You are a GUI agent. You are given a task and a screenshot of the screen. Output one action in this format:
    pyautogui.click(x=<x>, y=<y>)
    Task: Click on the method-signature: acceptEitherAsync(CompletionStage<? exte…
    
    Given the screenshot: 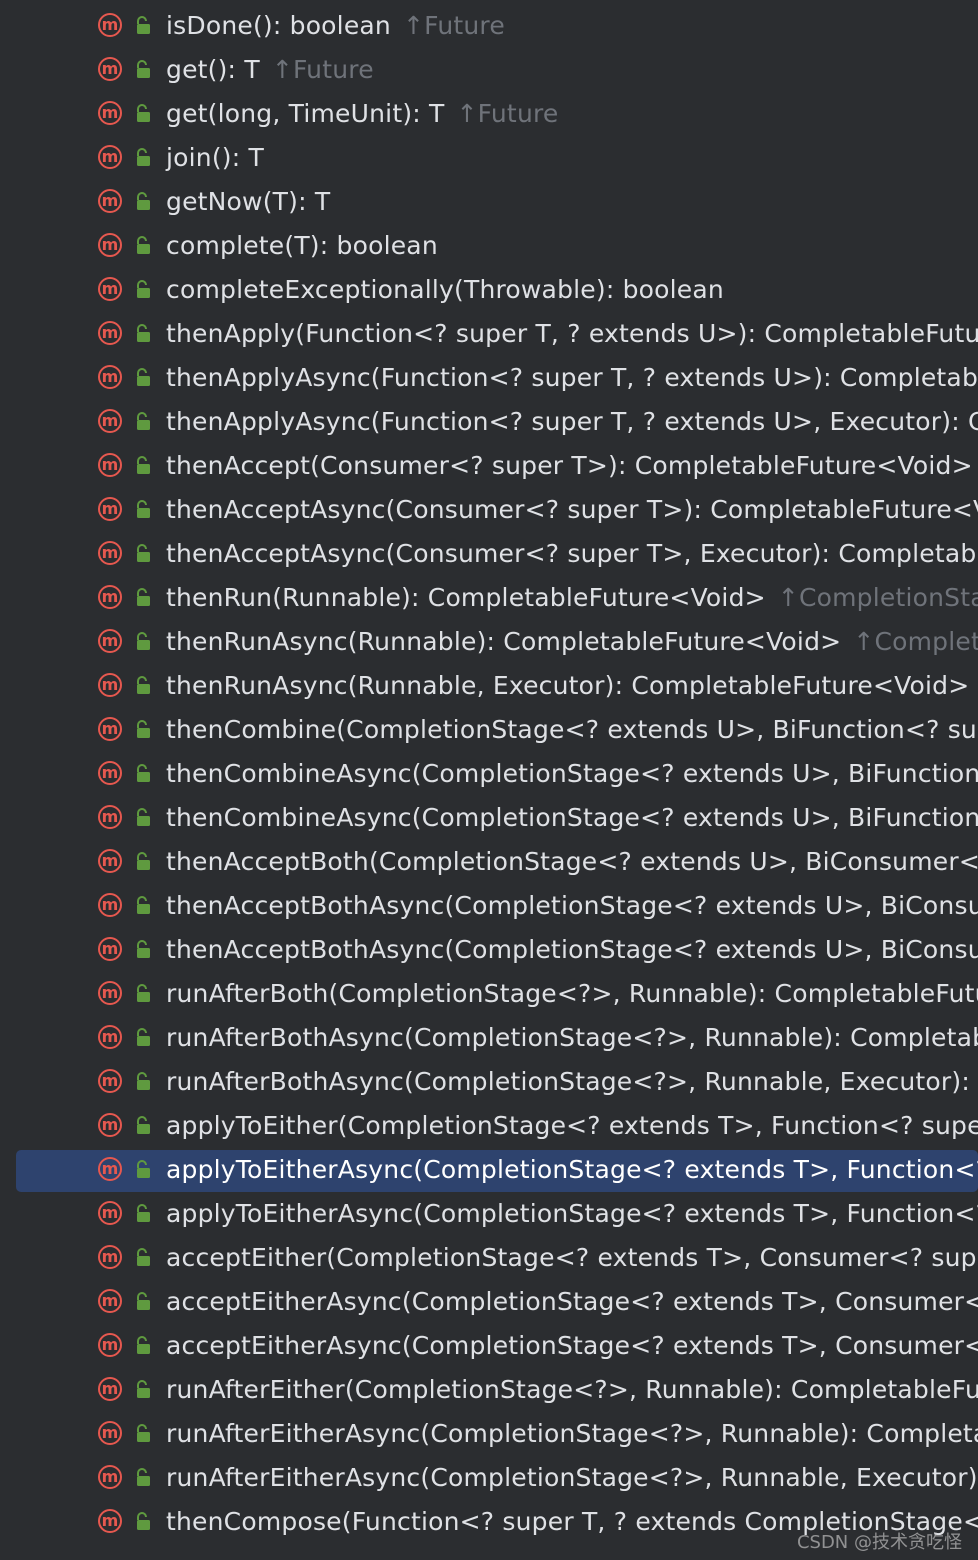 What is the action you would take?
    pyautogui.click(x=572, y=1346)
    